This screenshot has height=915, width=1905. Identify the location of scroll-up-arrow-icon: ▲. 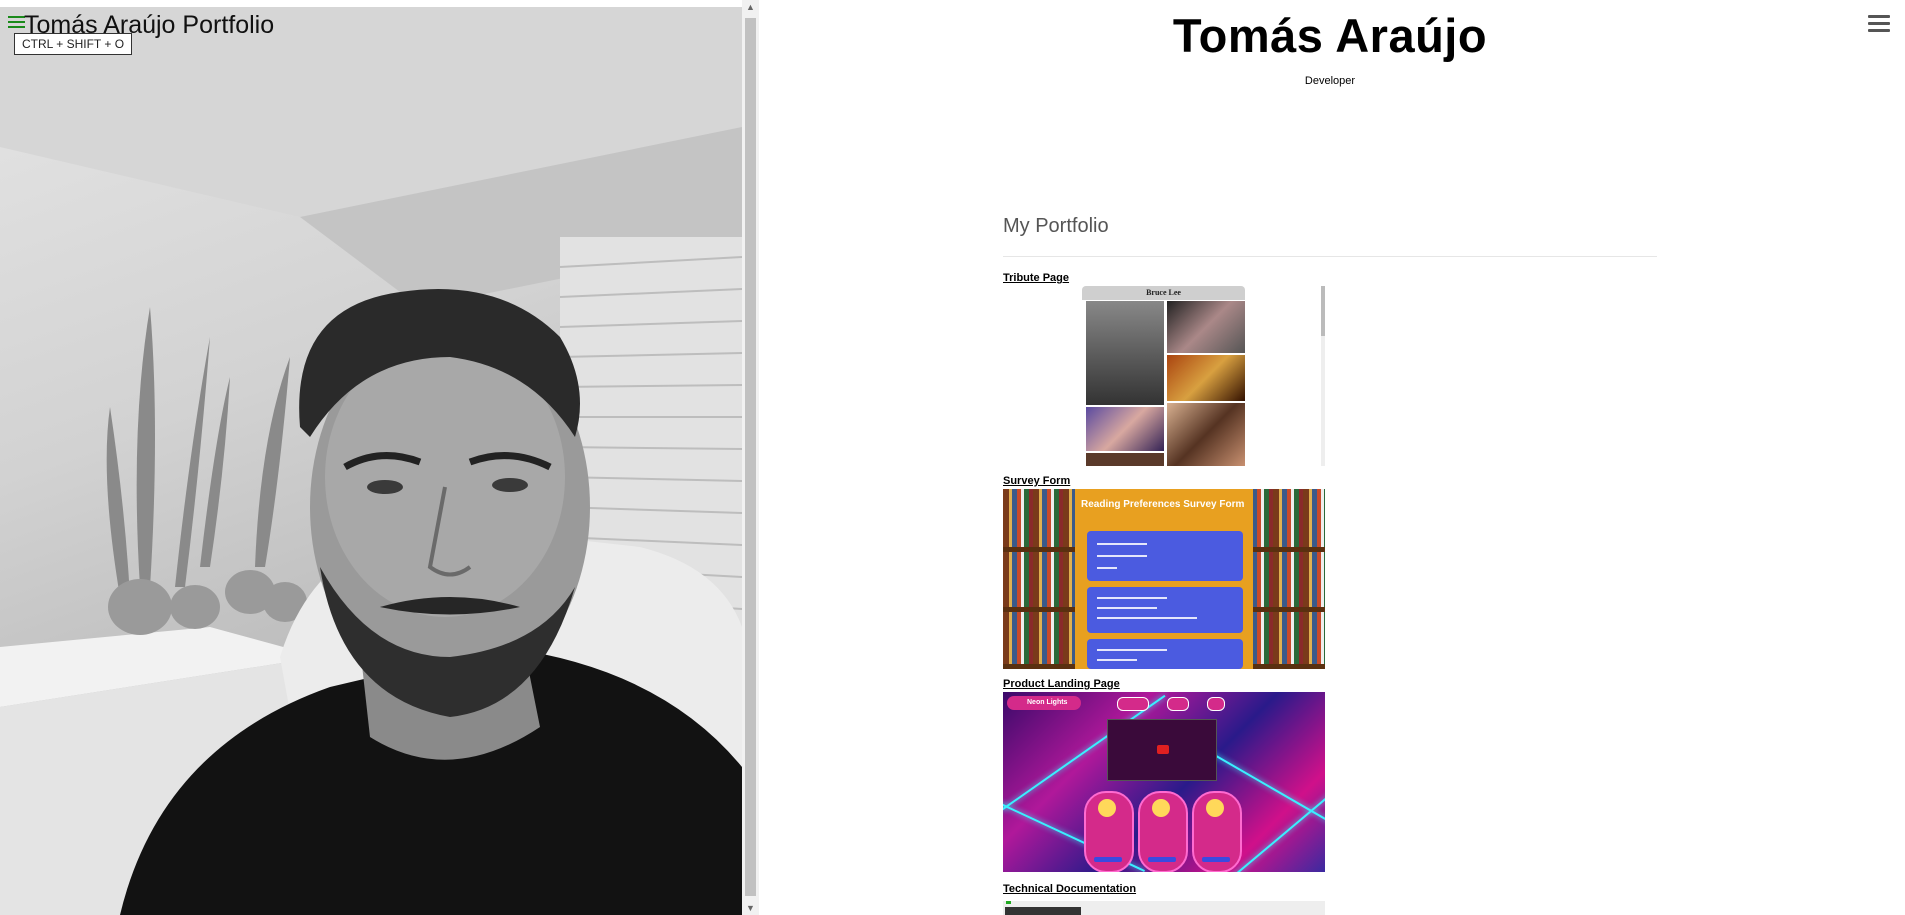
(750, 7).